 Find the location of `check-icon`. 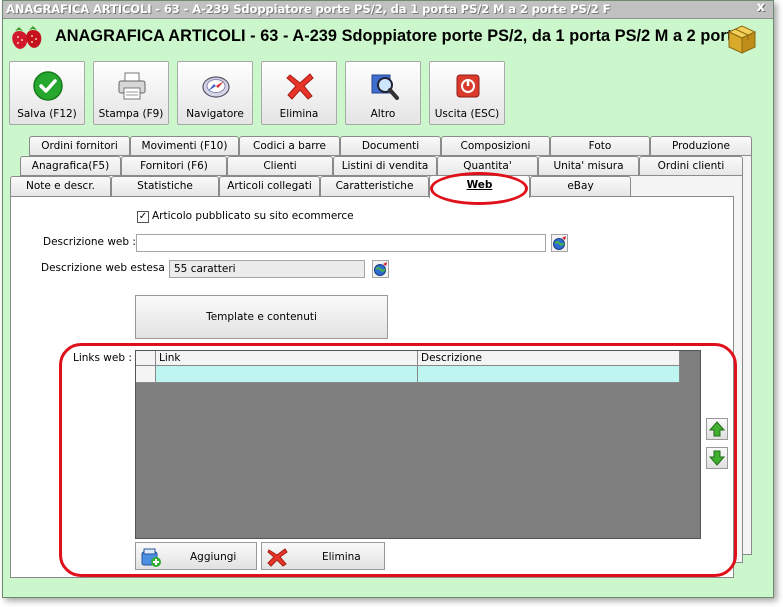

check-icon is located at coordinates (48, 86).